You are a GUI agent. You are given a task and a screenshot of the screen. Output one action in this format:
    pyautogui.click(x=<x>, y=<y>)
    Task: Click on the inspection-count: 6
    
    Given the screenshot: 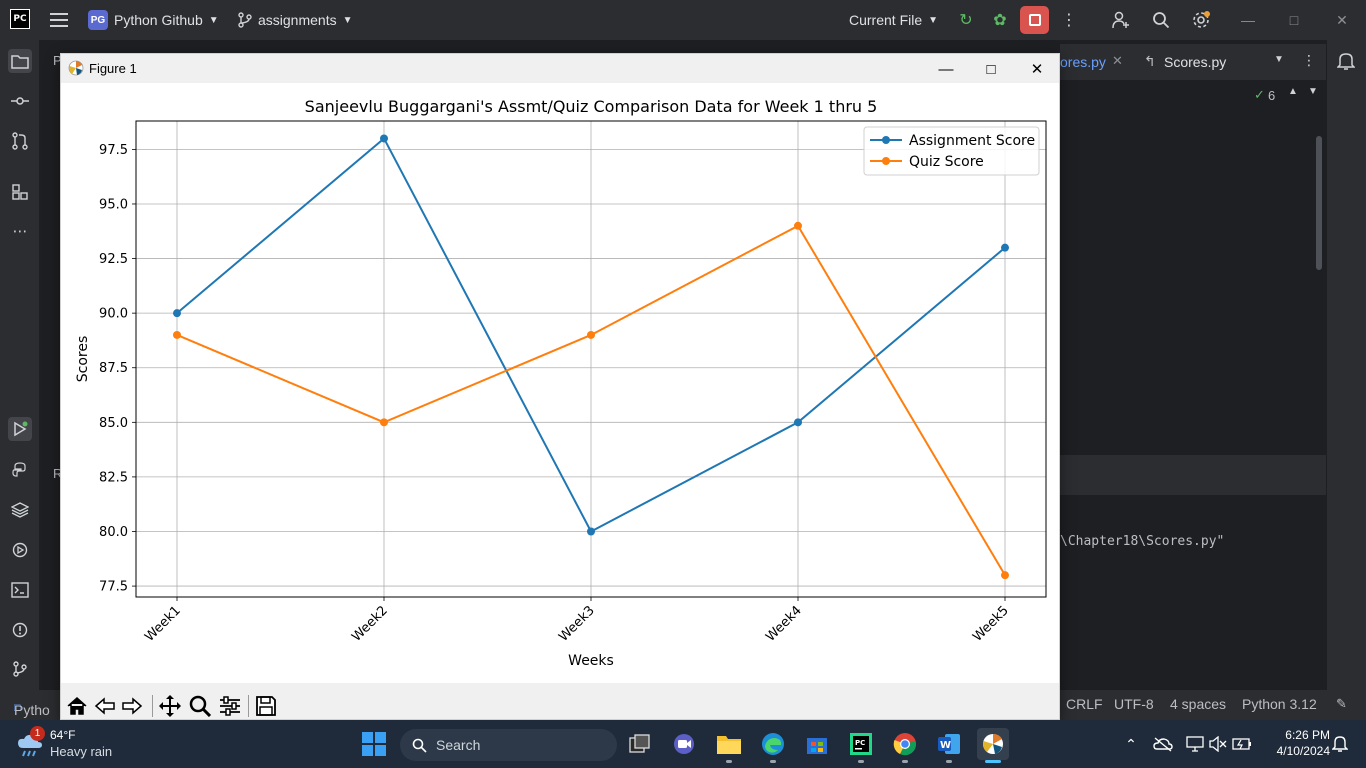 What is the action you would take?
    pyautogui.click(x=1272, y=95)
    